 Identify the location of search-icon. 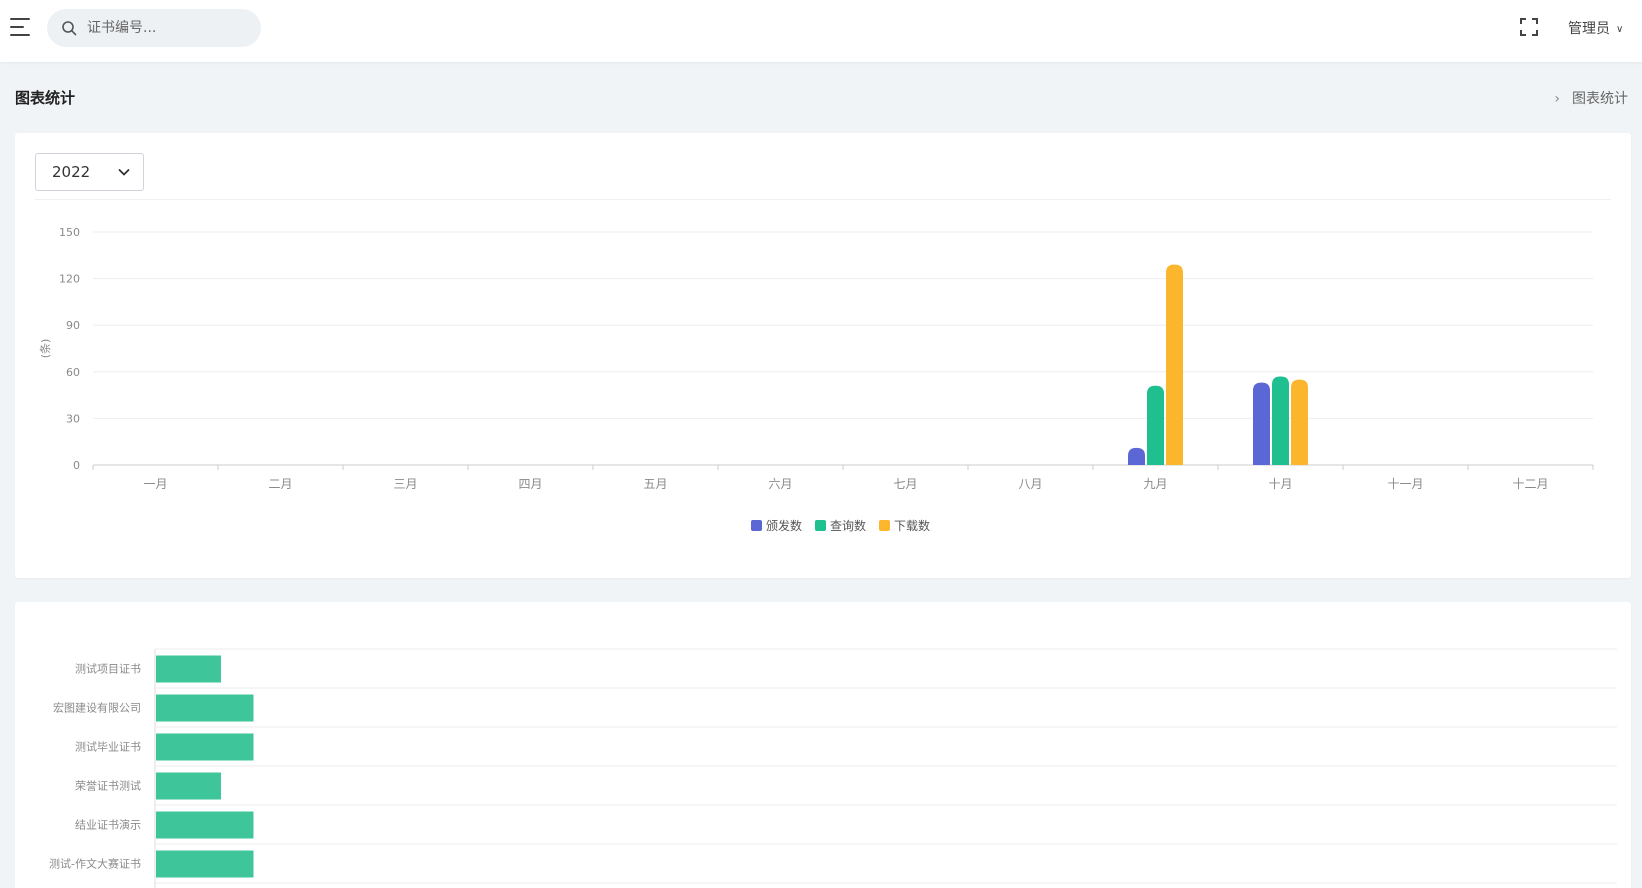
(69, 28).